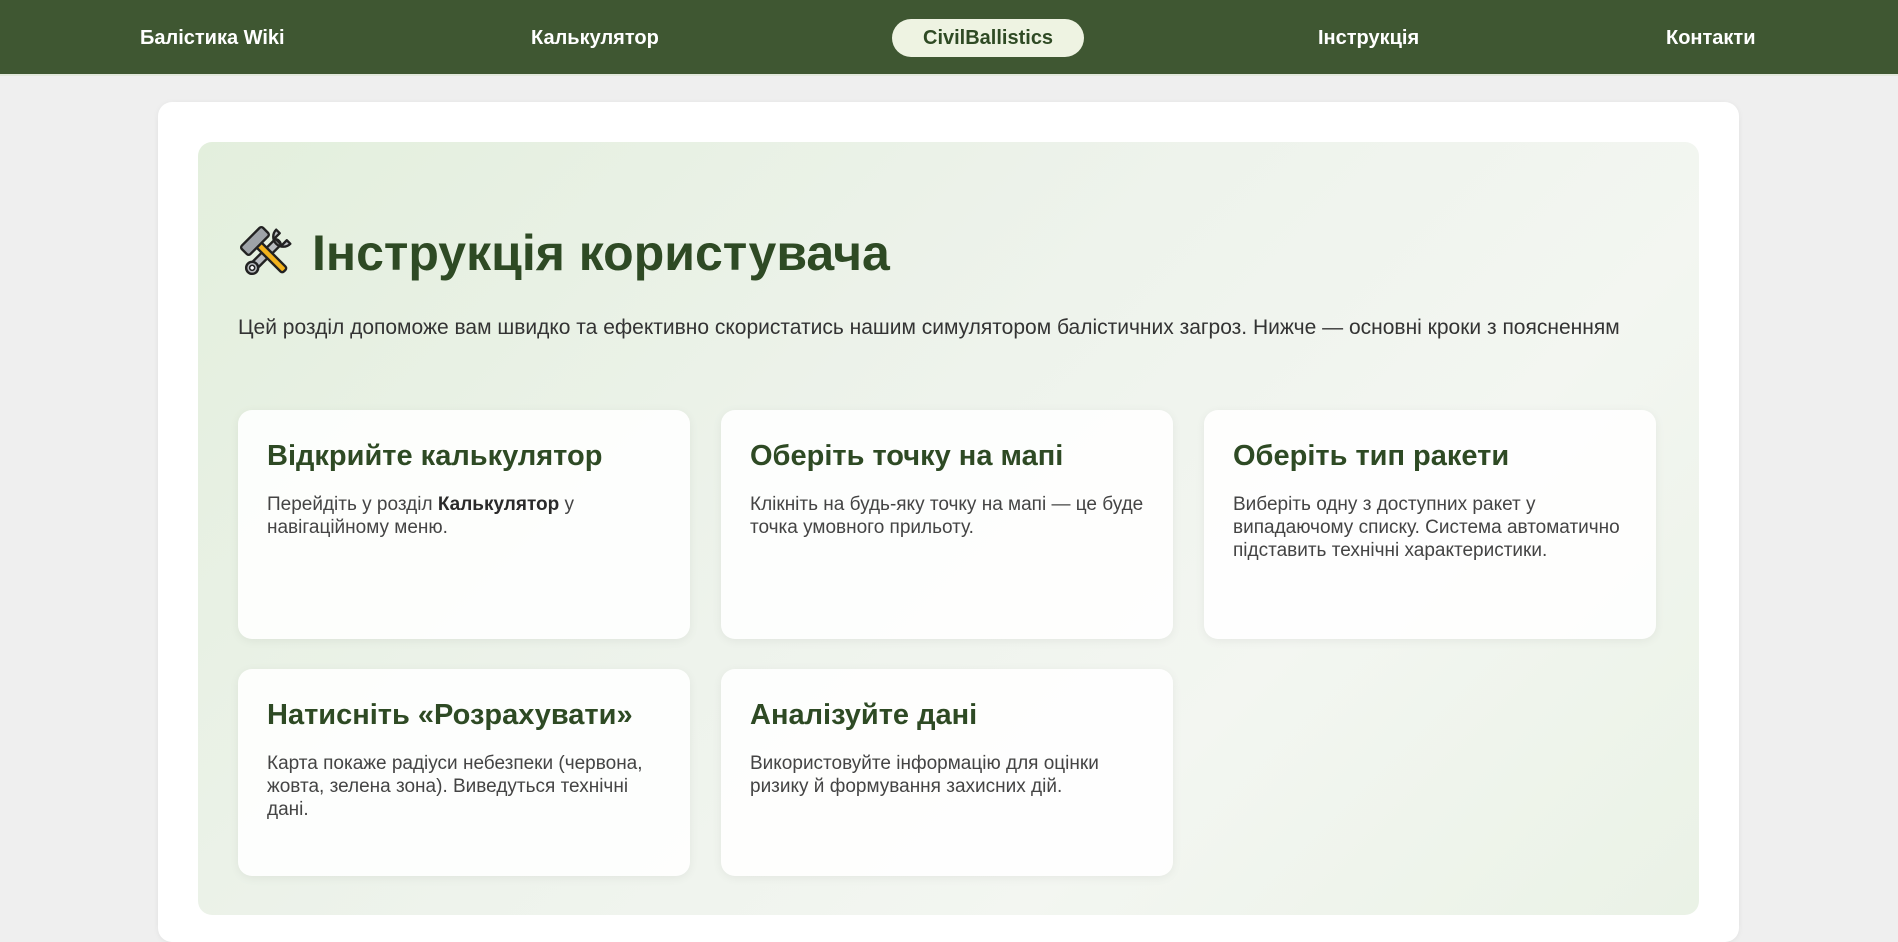  I want to click on nav-link-instructions: Інструкція, so click(1368, 38).